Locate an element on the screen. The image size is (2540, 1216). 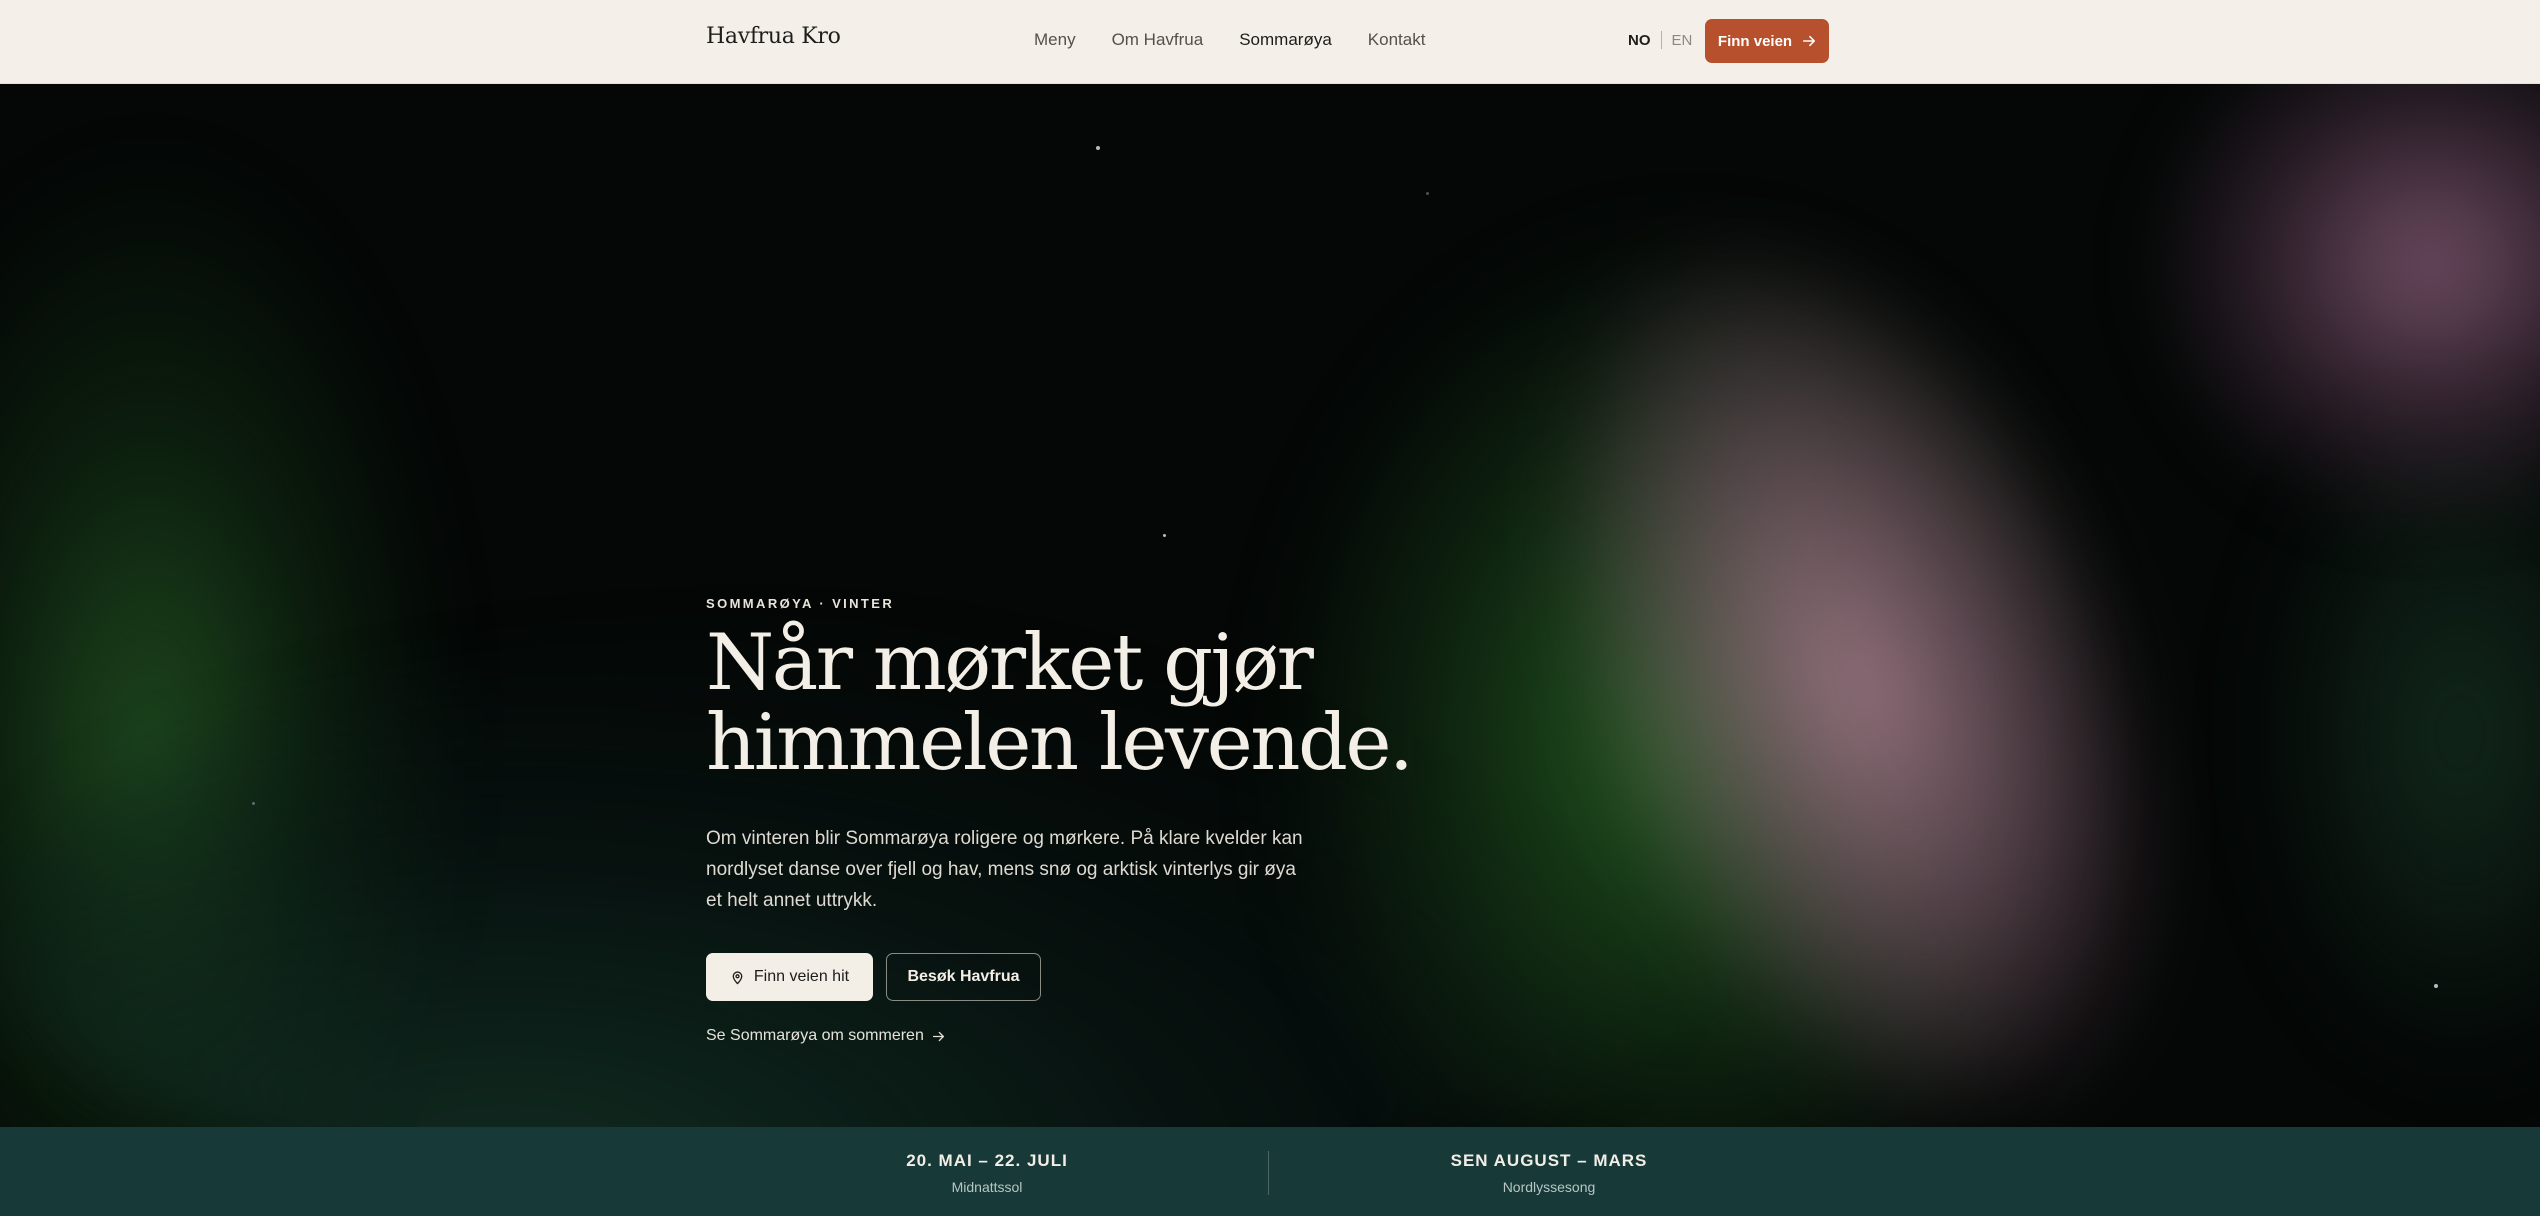
season-date: SEN AUGUST – MARS is located at coordinates (1549, 1160).